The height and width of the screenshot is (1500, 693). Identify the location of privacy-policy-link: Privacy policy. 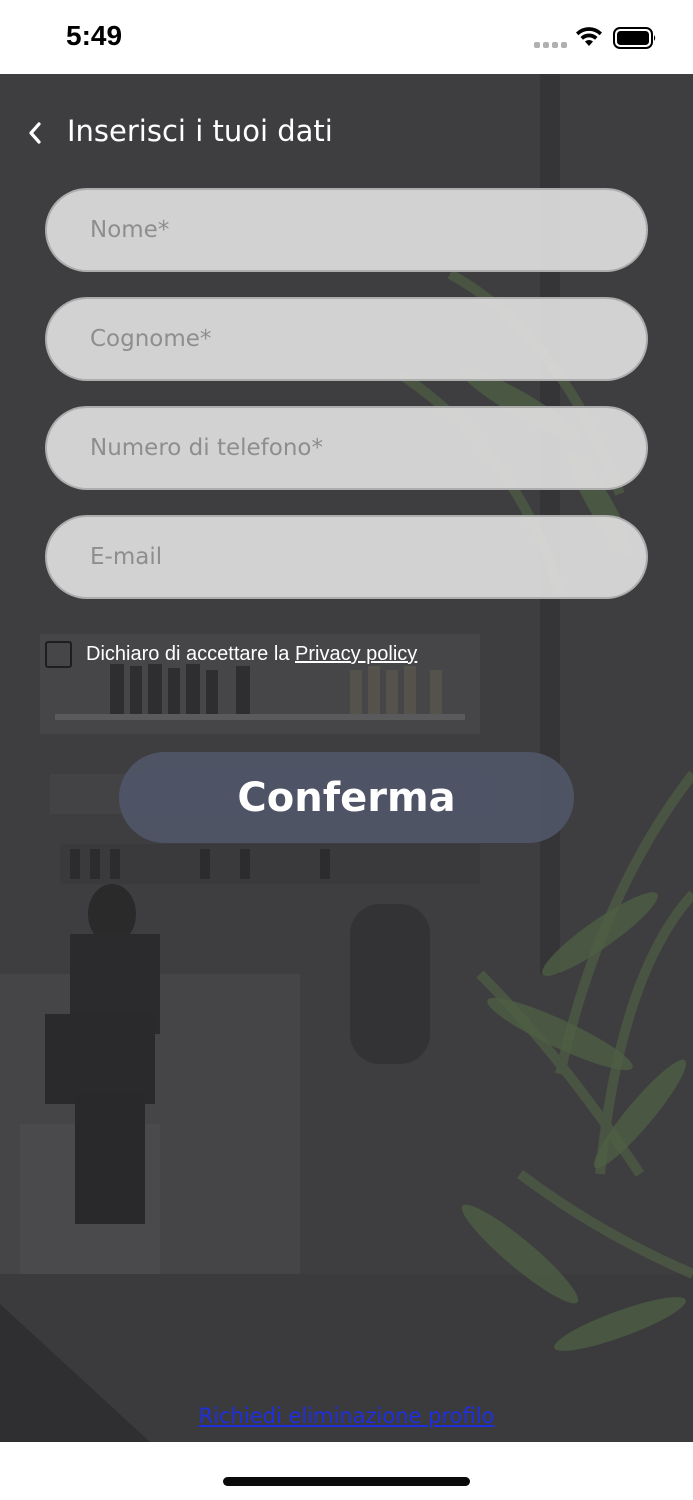
(356, 654).